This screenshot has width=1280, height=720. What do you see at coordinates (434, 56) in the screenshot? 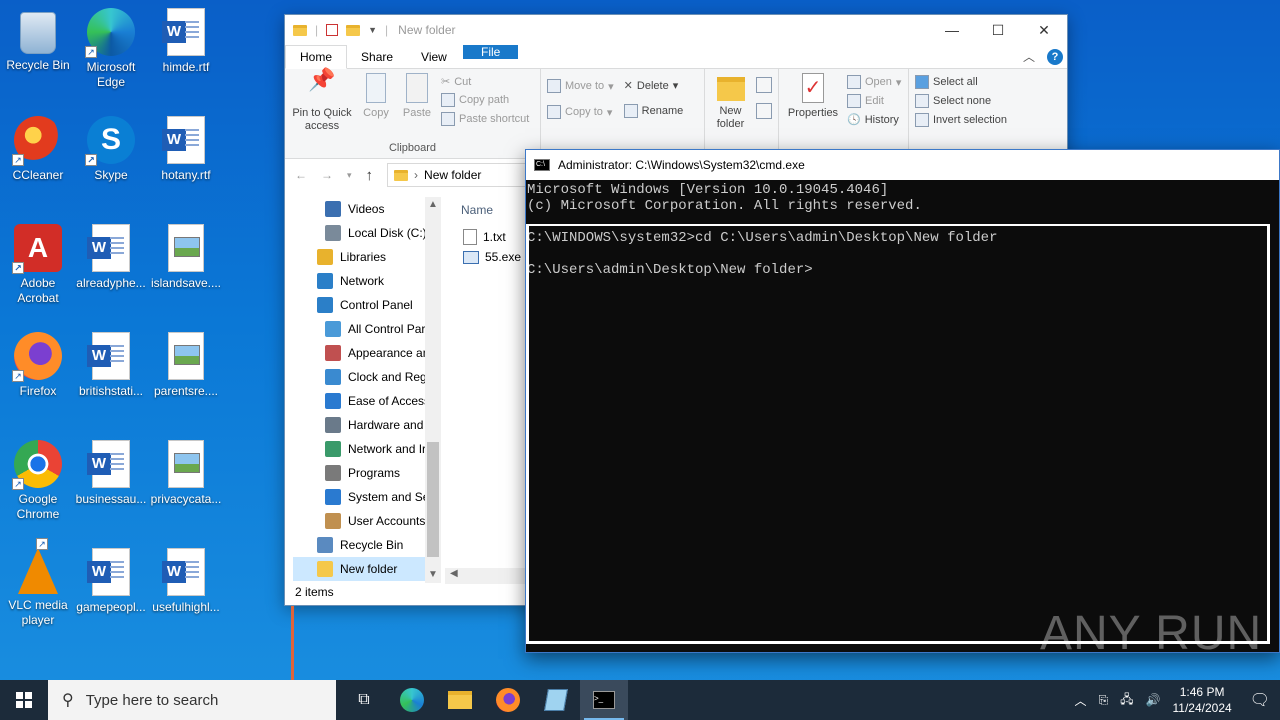
I see `tab-view: View` at bounding box center [434, 56].